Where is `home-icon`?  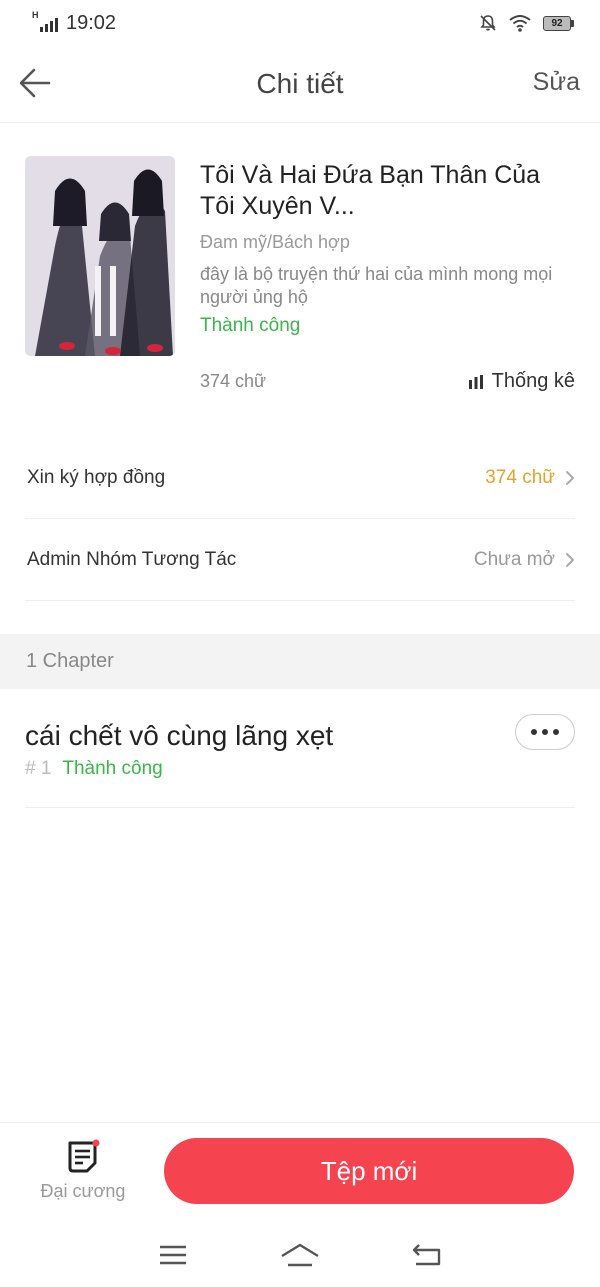 home-icon is located at coordinates (300, 1254).